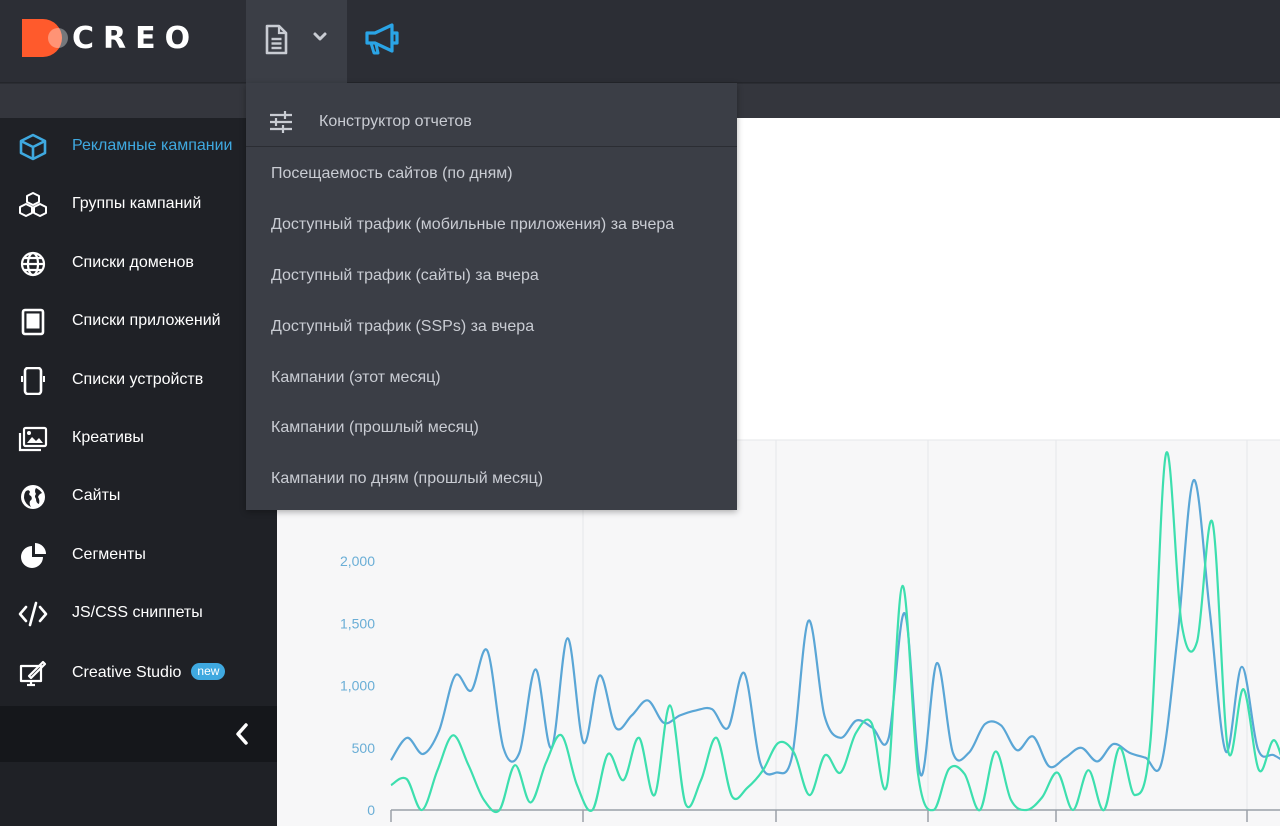  Describe the element at coordinates (407, 479) in the screenshot. I see `report-item-campaigns-by-day: Кампании по дням (прошлый месяц)` at that location.